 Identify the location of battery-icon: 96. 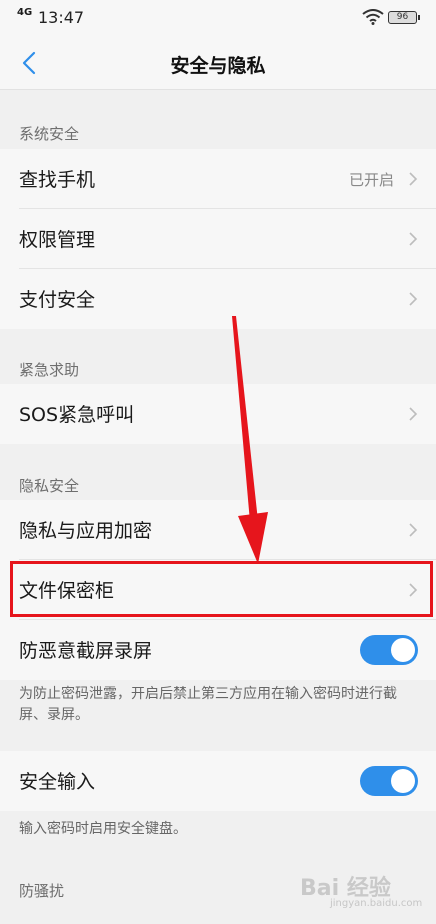
(404, 17).